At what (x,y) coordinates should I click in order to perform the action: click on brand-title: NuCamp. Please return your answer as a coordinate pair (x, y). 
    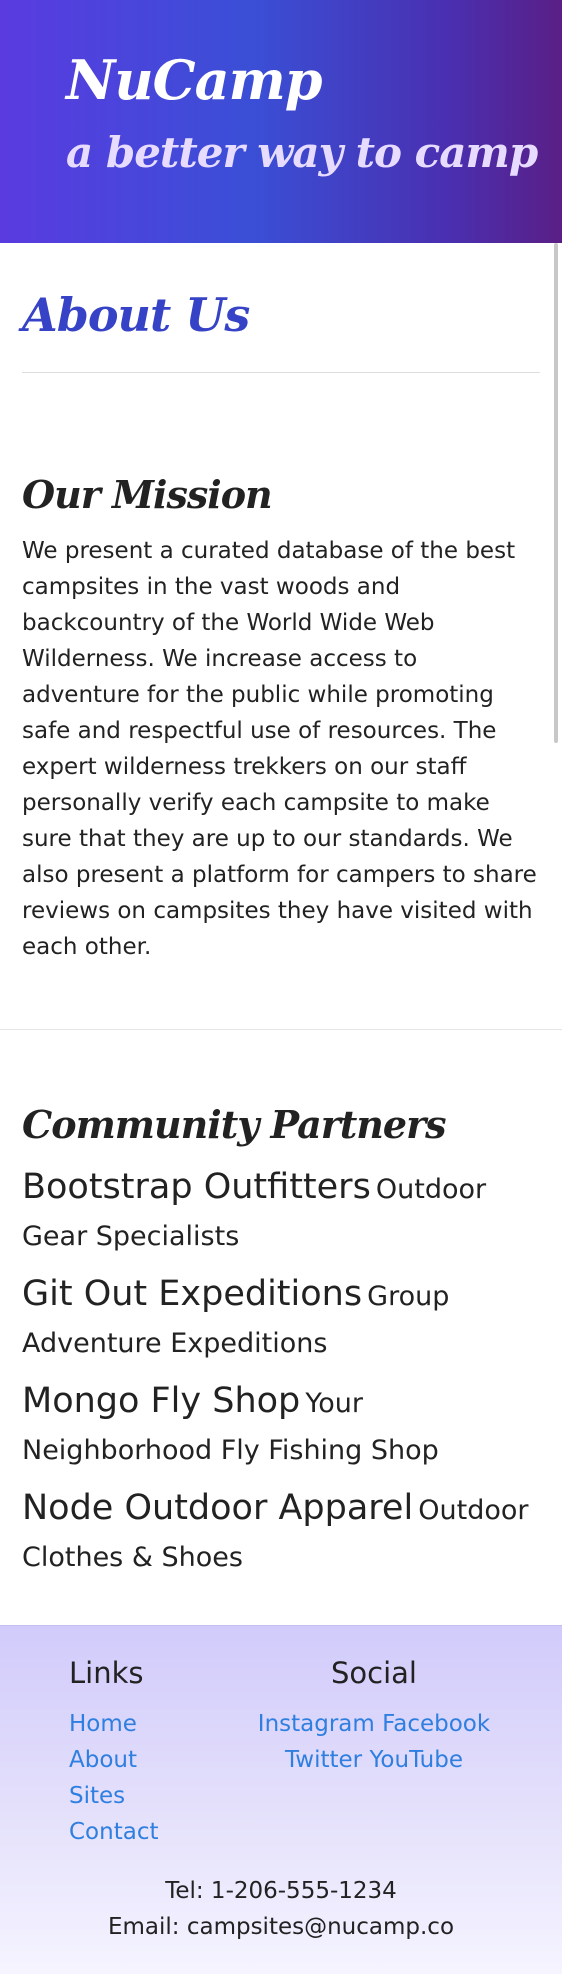
    Looking at the image, I should click on (194, 80).